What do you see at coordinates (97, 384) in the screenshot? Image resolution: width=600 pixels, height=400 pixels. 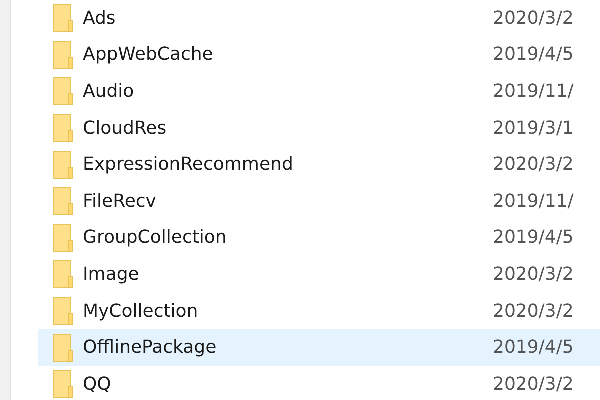 I see `file-name: QQ` at bounding box center [97, 384].